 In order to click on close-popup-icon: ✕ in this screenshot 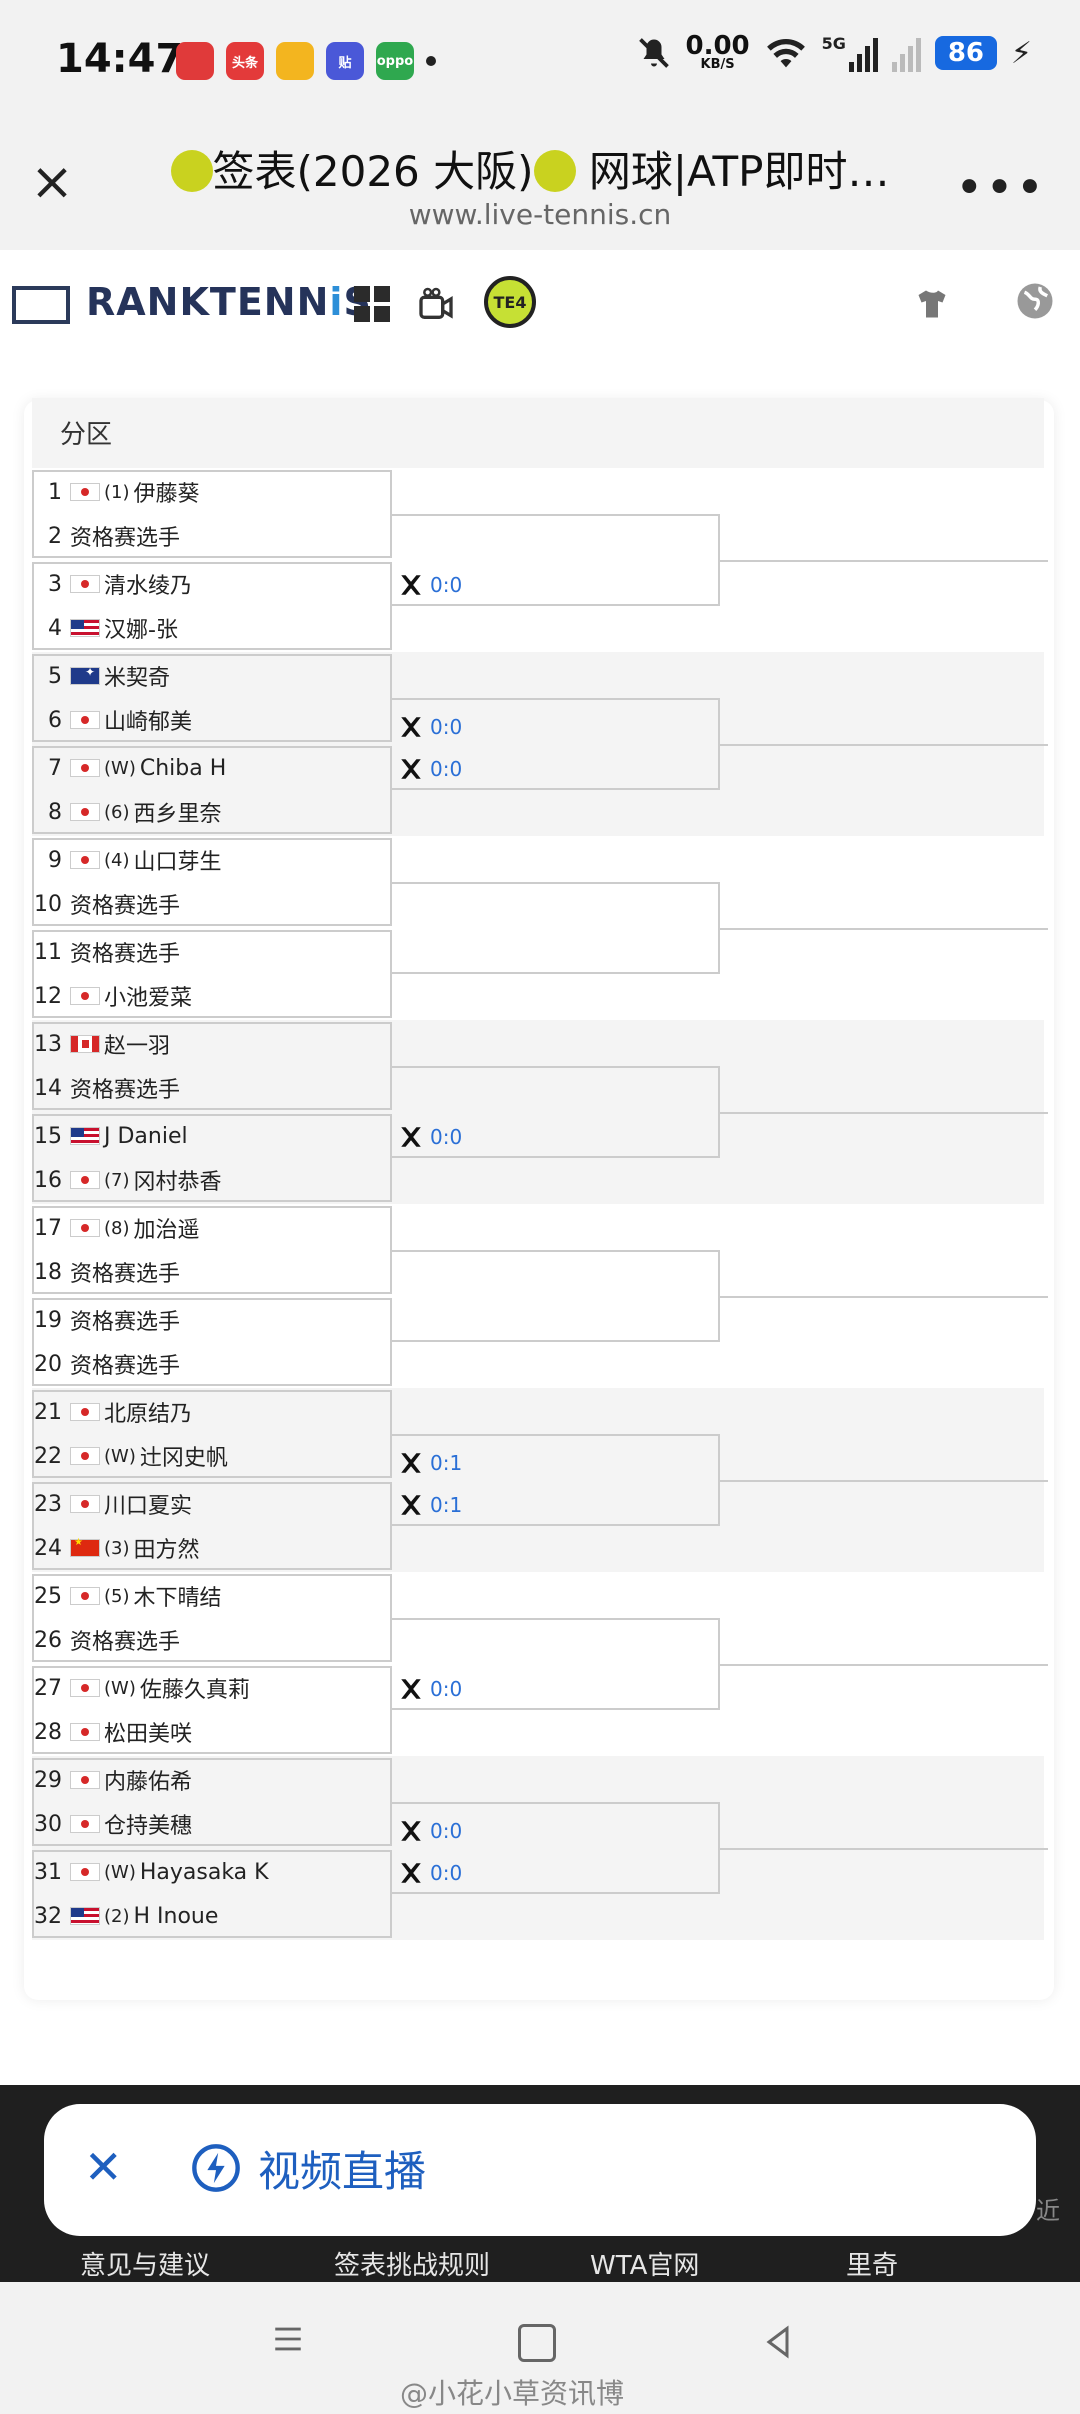, I will do `click(103, 2167)`.